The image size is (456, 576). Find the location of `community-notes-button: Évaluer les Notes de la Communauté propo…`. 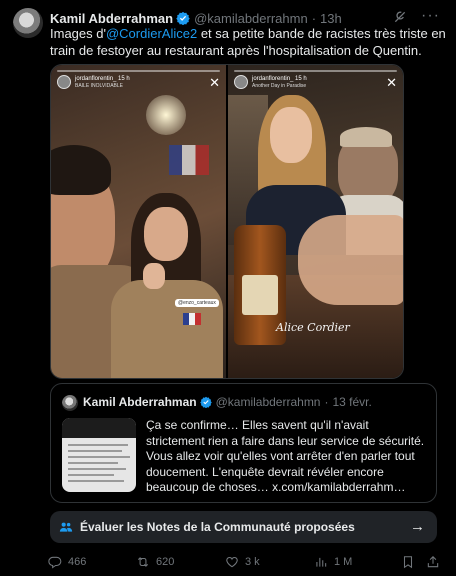

community-notes-button: Évaluer les Notes de la Communauté propo… is located at coordinates (243, 527).